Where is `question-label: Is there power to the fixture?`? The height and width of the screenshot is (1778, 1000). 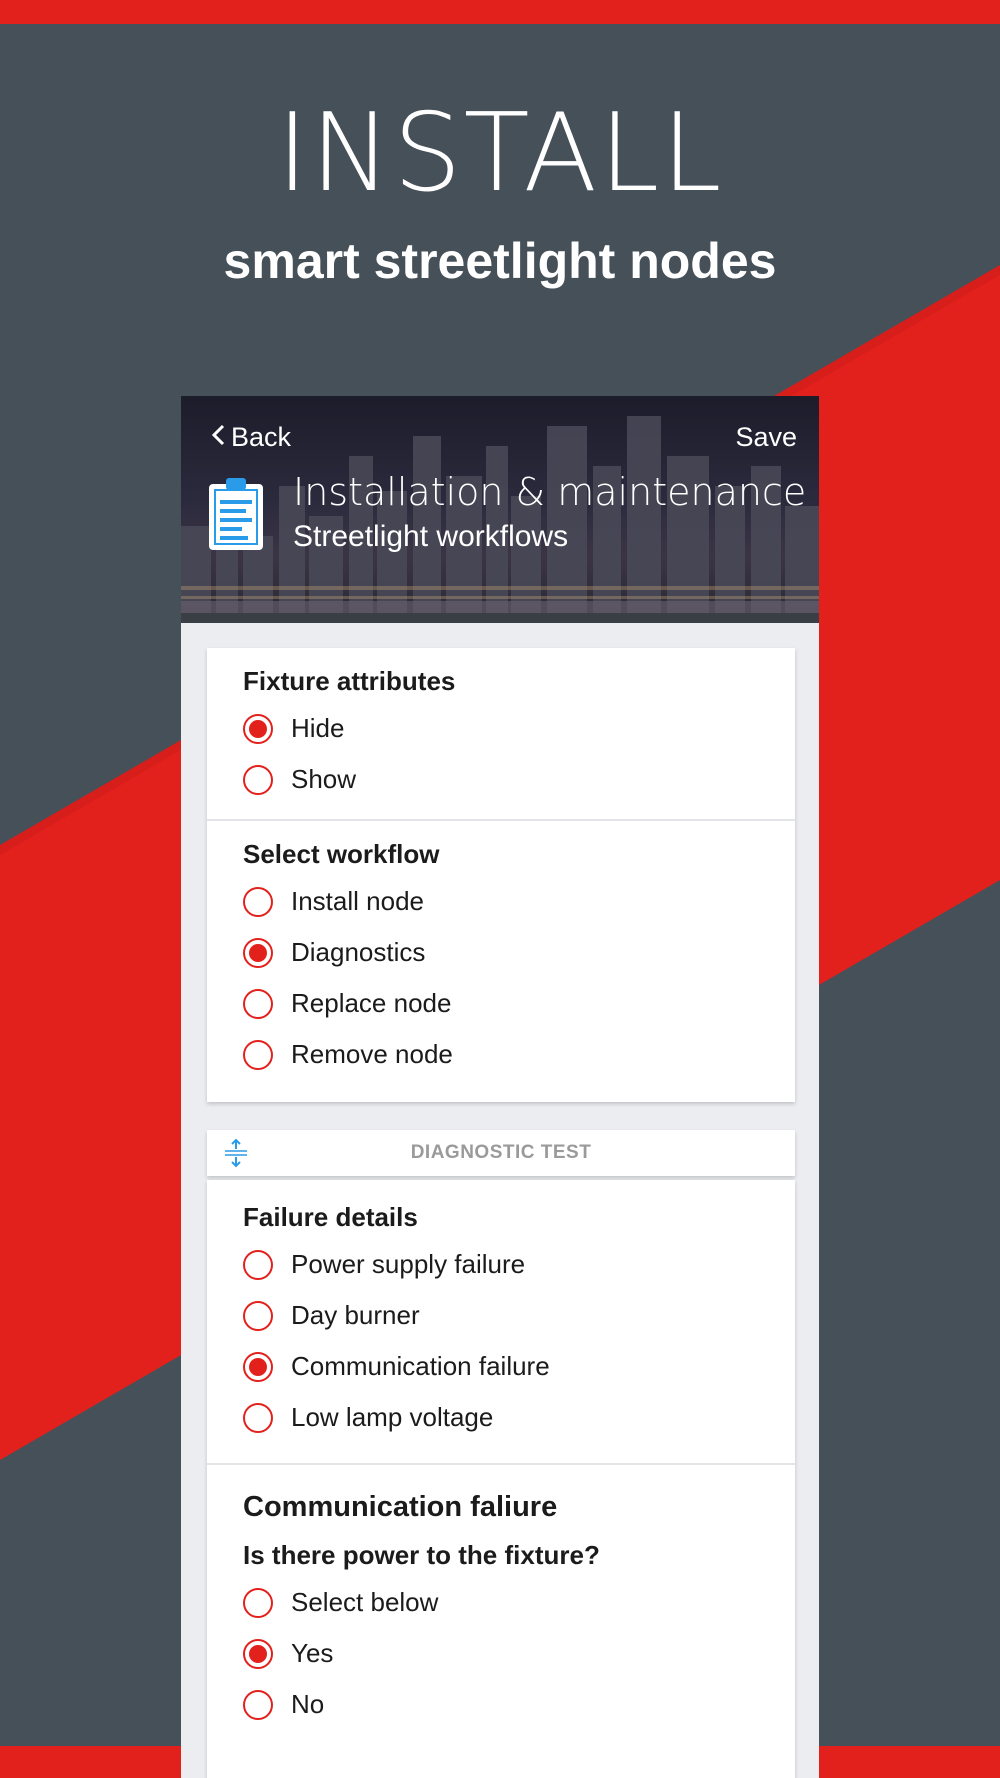
question-label: Is there power to the fixture? is located at coordinates (421, 1555).